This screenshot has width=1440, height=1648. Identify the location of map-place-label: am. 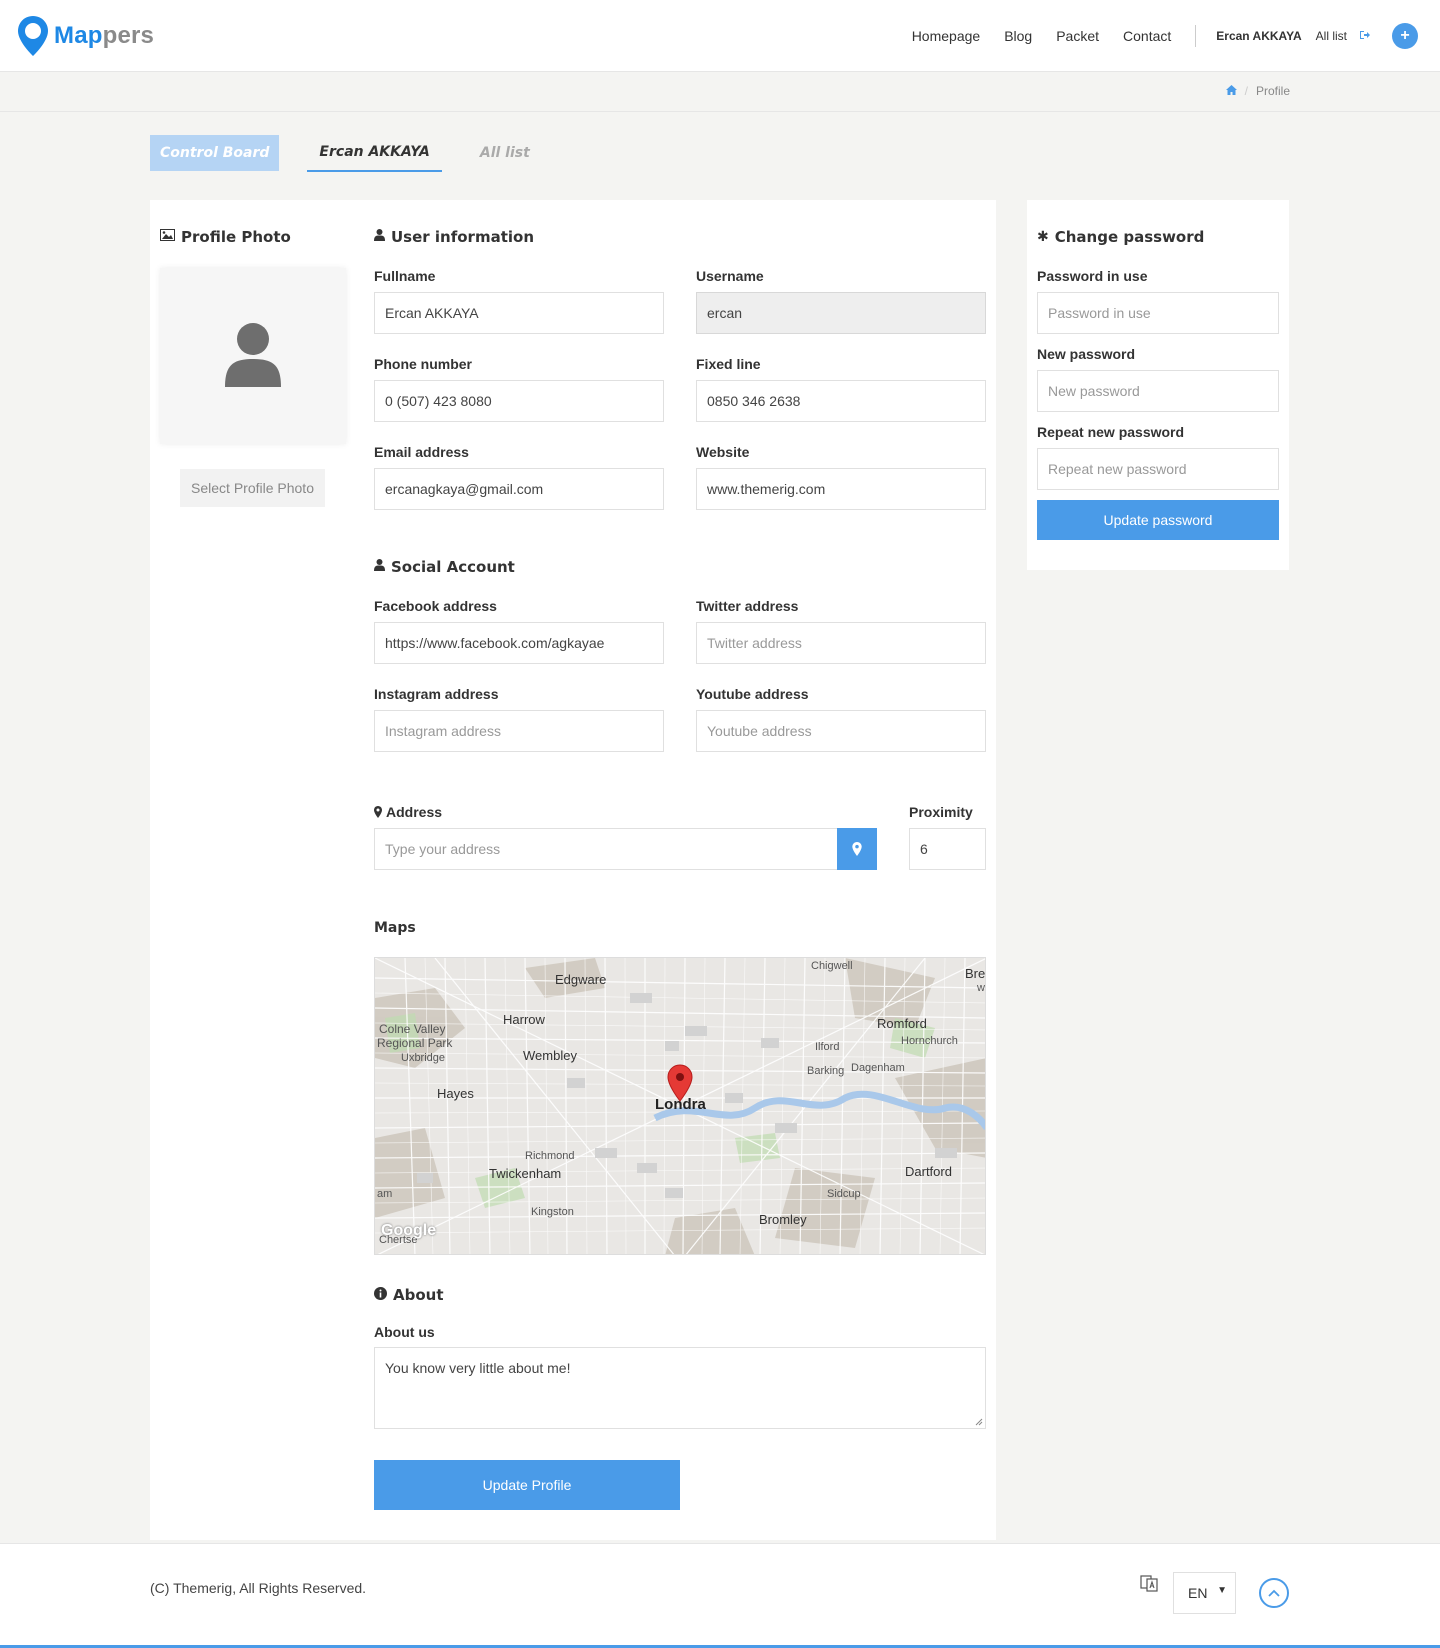
(385, 1194).